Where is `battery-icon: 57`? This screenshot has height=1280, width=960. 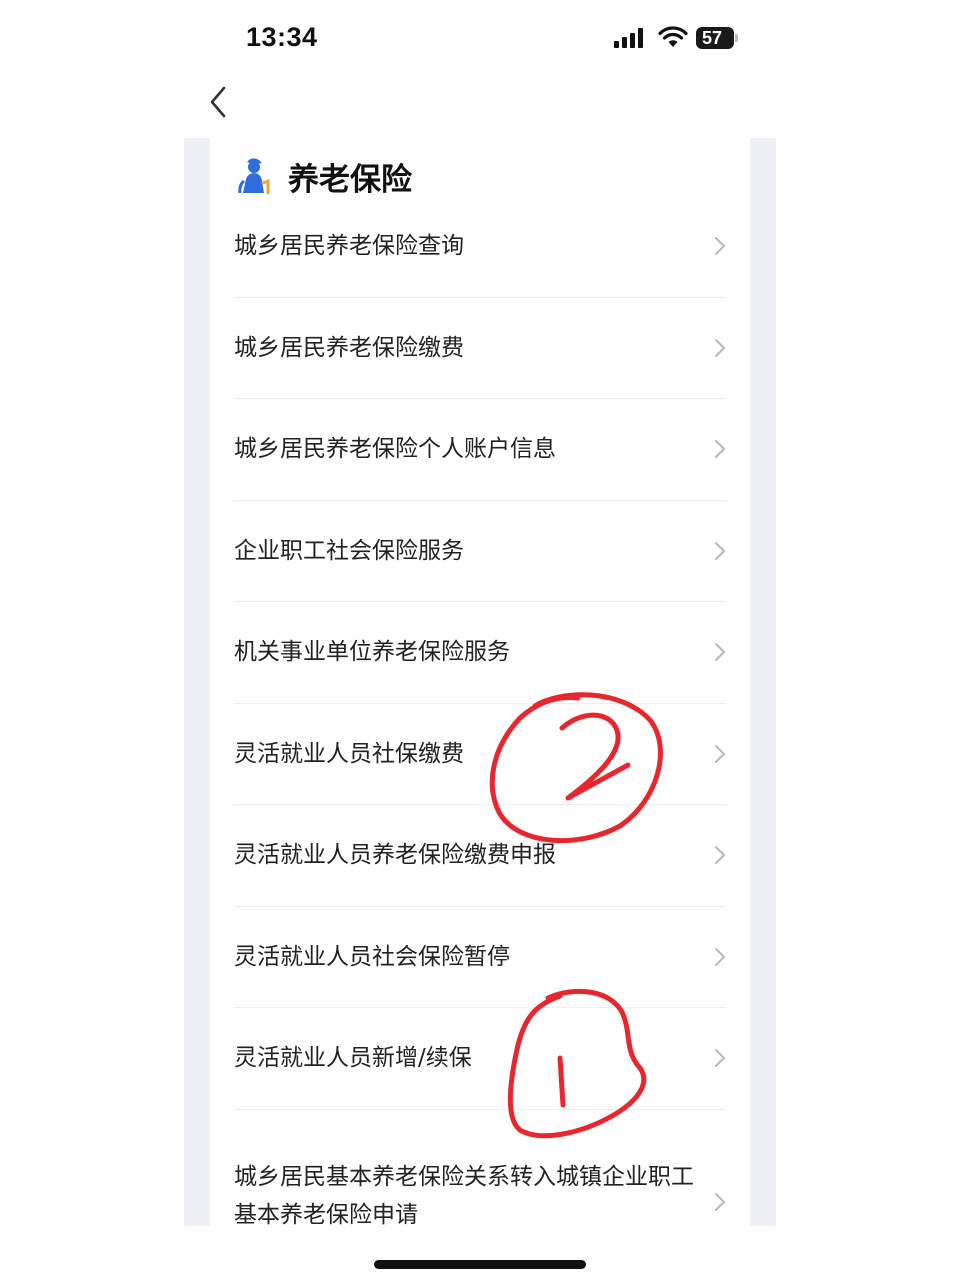
battery-icon: 57 is located at coordinates (717, 38).